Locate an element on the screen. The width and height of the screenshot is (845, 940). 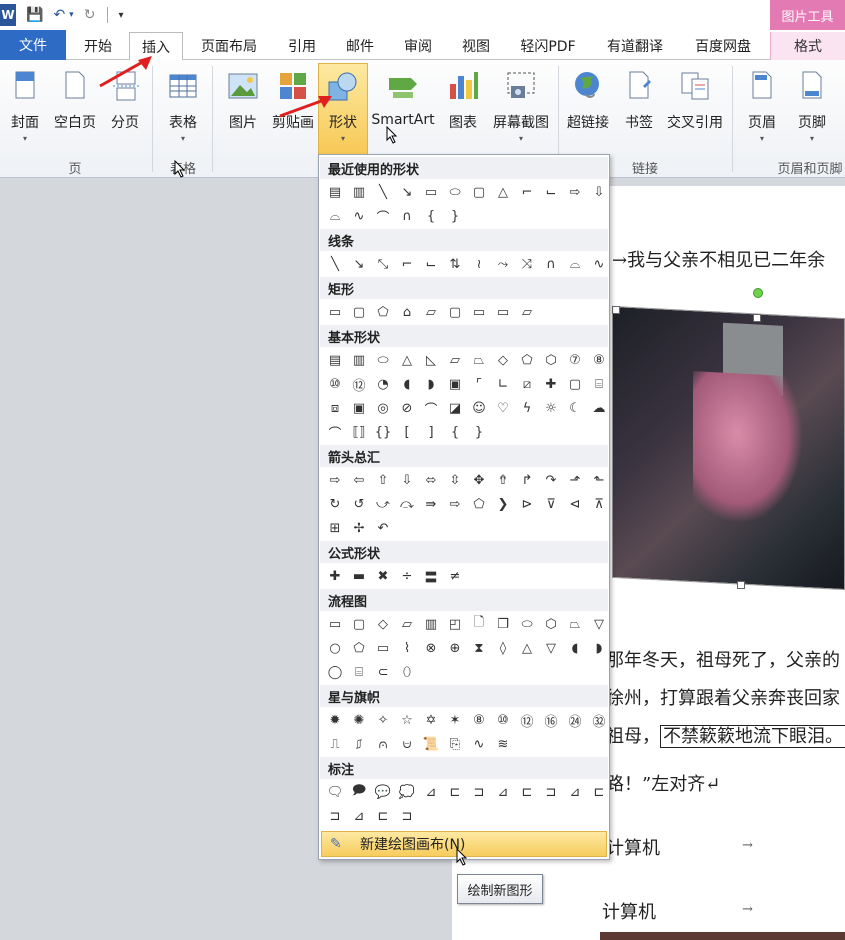
10-point-star-shape-icon: ⑩ is located at coordinates (503, 720).